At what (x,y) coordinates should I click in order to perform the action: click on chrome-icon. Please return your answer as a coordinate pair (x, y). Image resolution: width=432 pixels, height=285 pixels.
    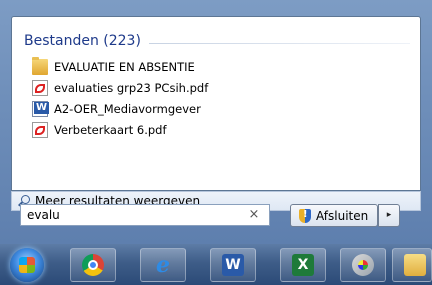
    Looking at the image, I should click on (93, 265).